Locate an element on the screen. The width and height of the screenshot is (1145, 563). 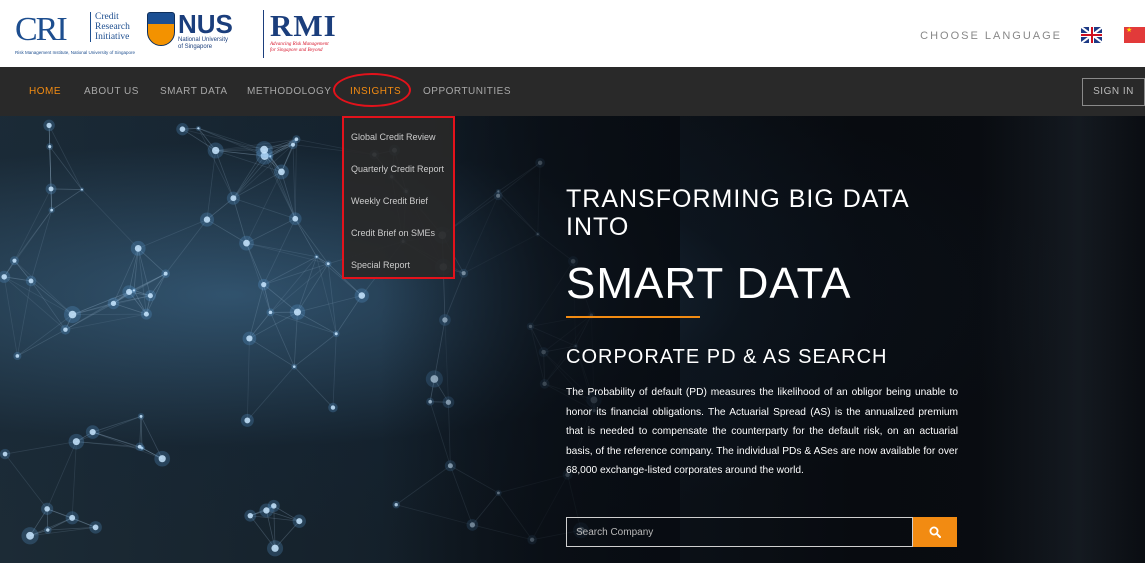
uk-flag-icon is located at coordinates (1091, 35).